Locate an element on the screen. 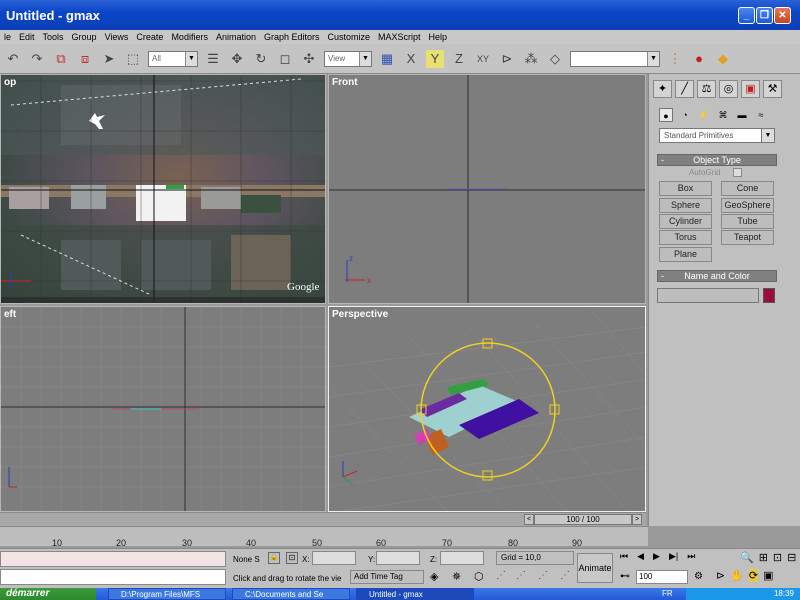  viewport-perspective: Perspective is located at coordinates (487, 409).